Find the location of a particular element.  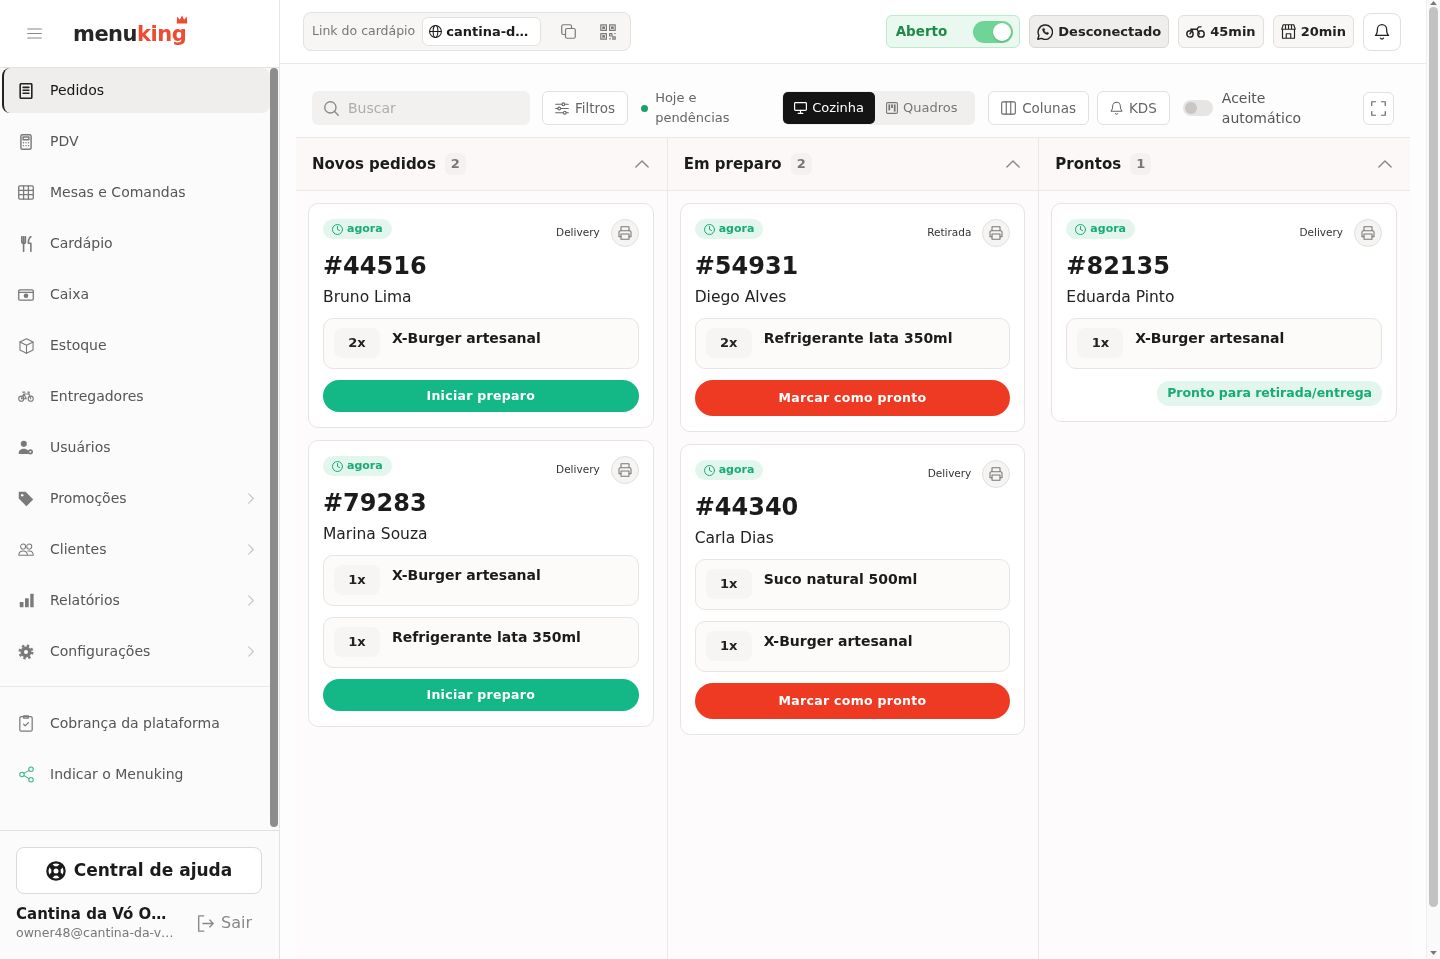

notifications-button is located at coordinates (1382, 31).